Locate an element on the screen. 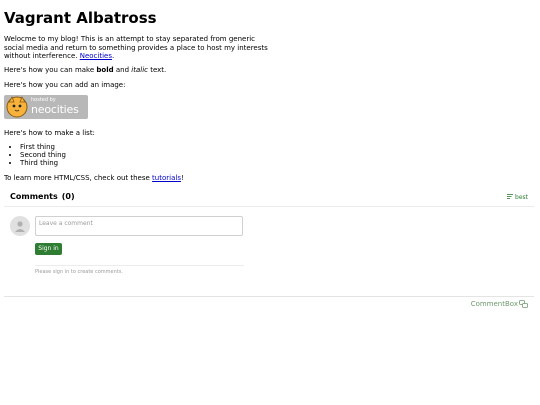 The width and height of the screenshot is (540, 405). avatar is located at coordinates (20, 226).